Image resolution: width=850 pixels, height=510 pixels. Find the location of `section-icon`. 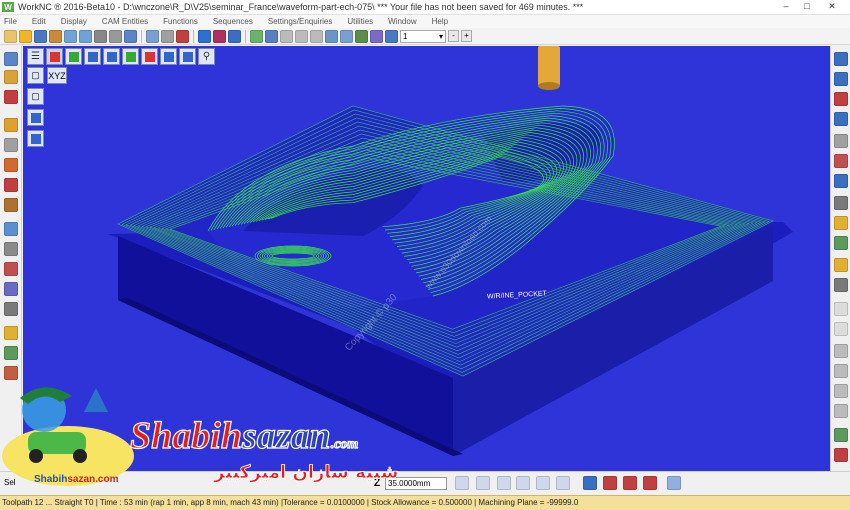

section-icon is located at coordinates (346, 36).